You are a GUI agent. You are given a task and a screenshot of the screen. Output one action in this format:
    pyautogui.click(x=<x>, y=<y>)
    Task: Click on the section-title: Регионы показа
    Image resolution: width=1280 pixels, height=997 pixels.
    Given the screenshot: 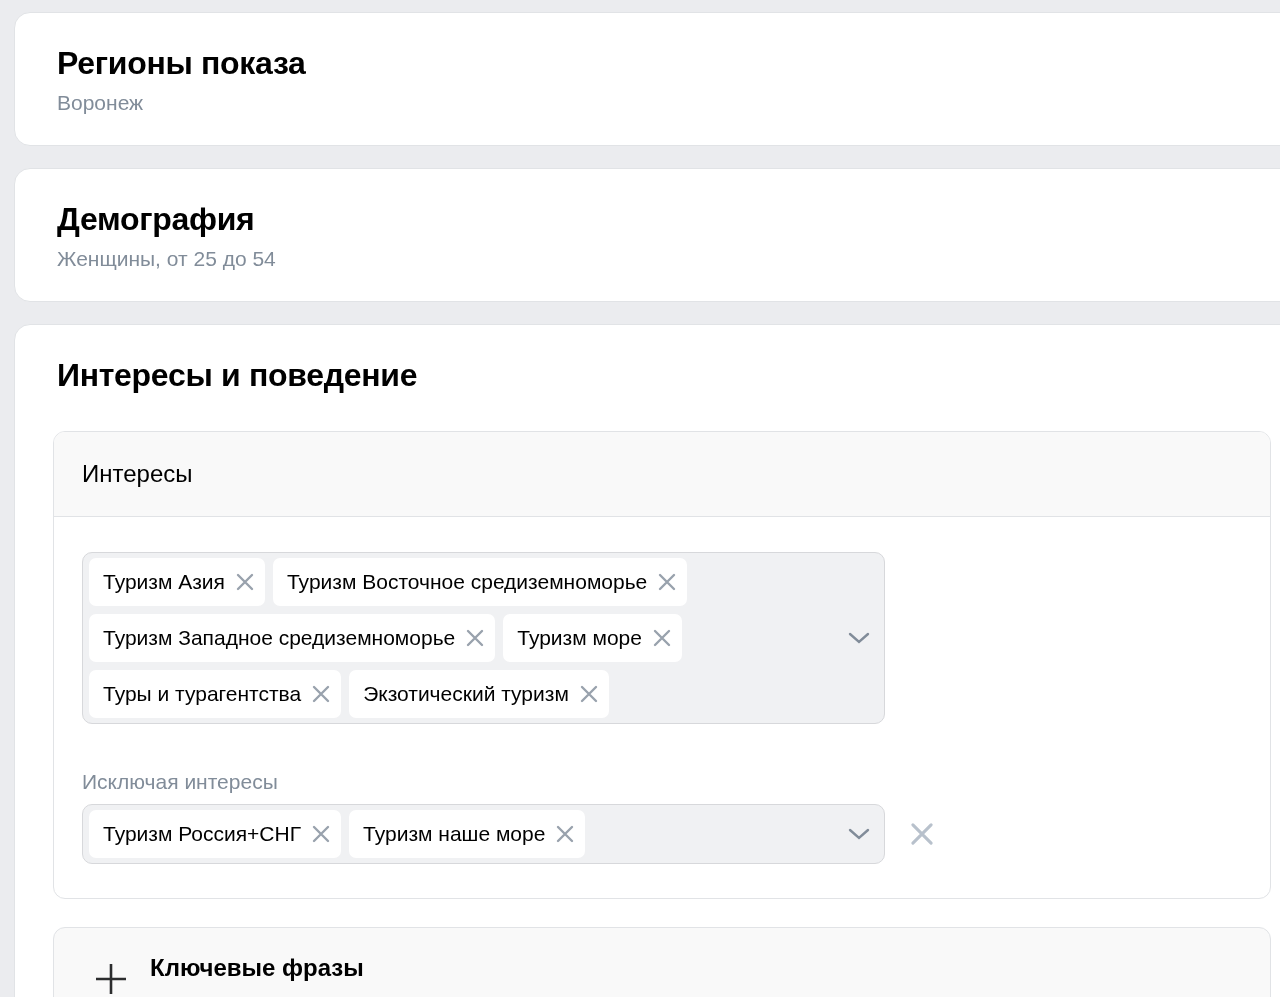 What is the action you would take?
    pyautogui.click(x=182, y=63)
    